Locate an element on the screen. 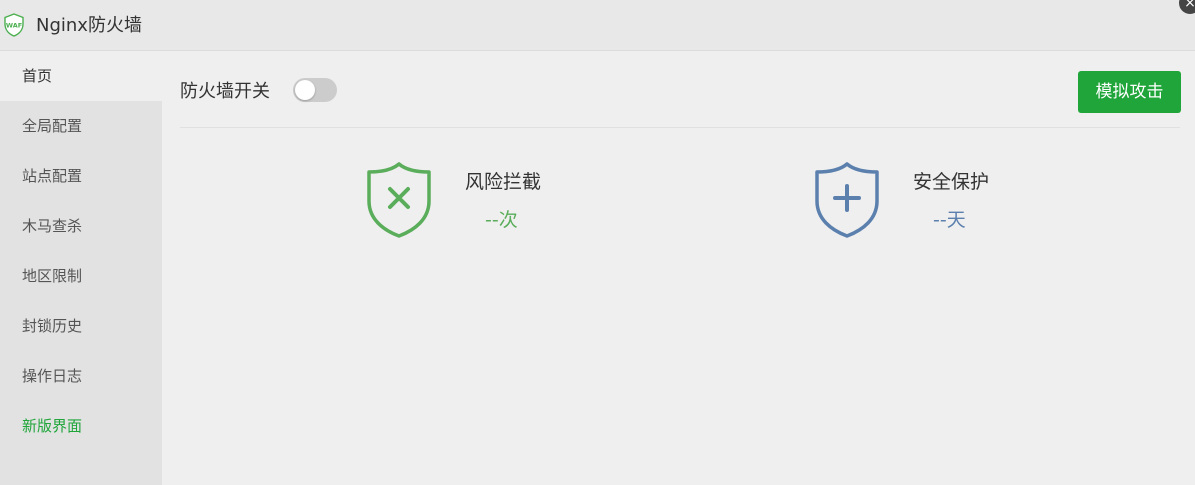  sidebar-item-new-ui: 新版界面 is located at coordinates (81, 426).